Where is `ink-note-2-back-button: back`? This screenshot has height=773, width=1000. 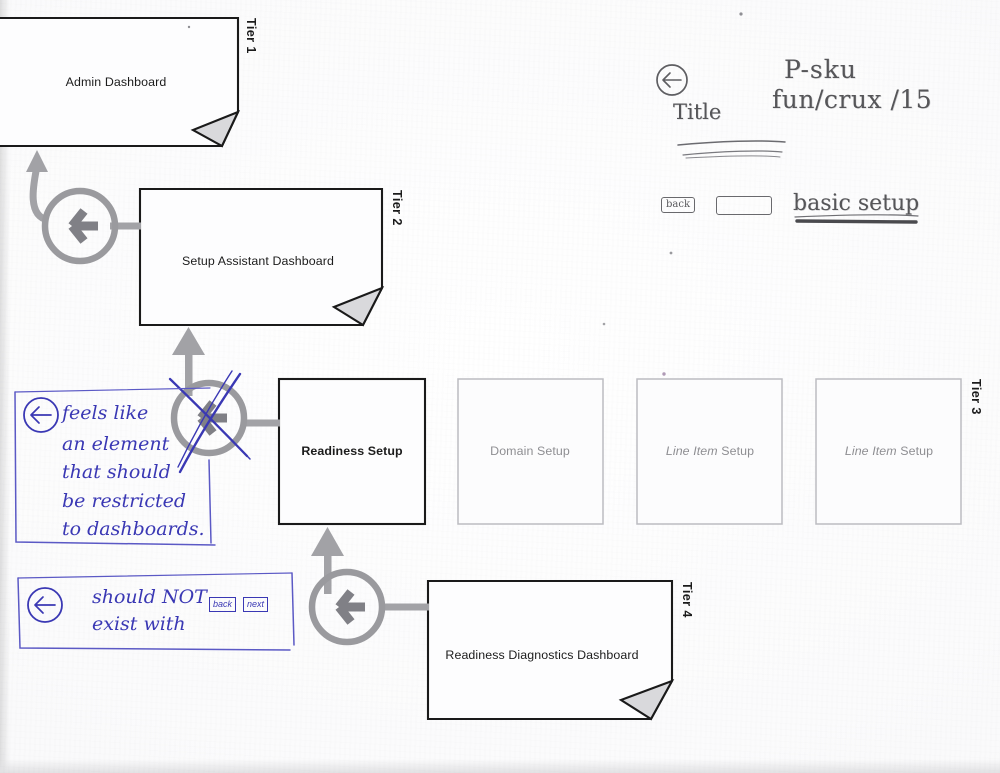 ink-note-2-back-button: back is located at coordinates (223, 604).